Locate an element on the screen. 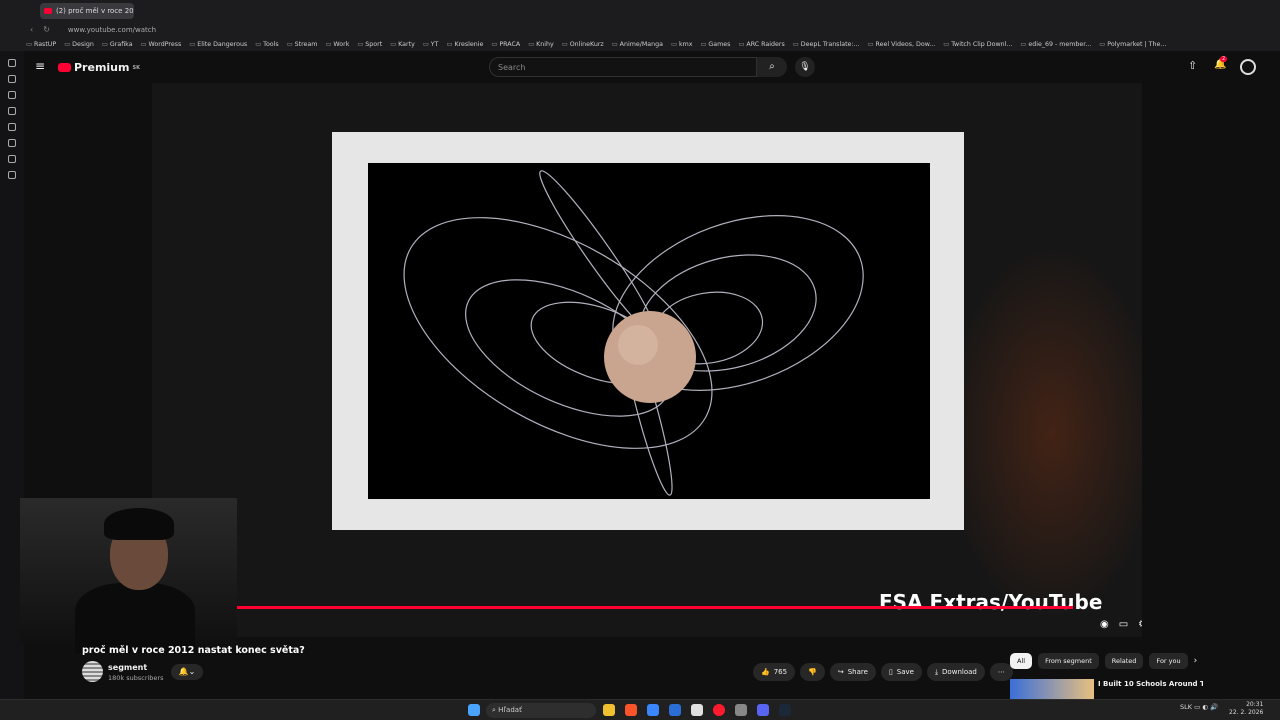  voice-search-button: 🎙 is located at coordinates (805, 67).